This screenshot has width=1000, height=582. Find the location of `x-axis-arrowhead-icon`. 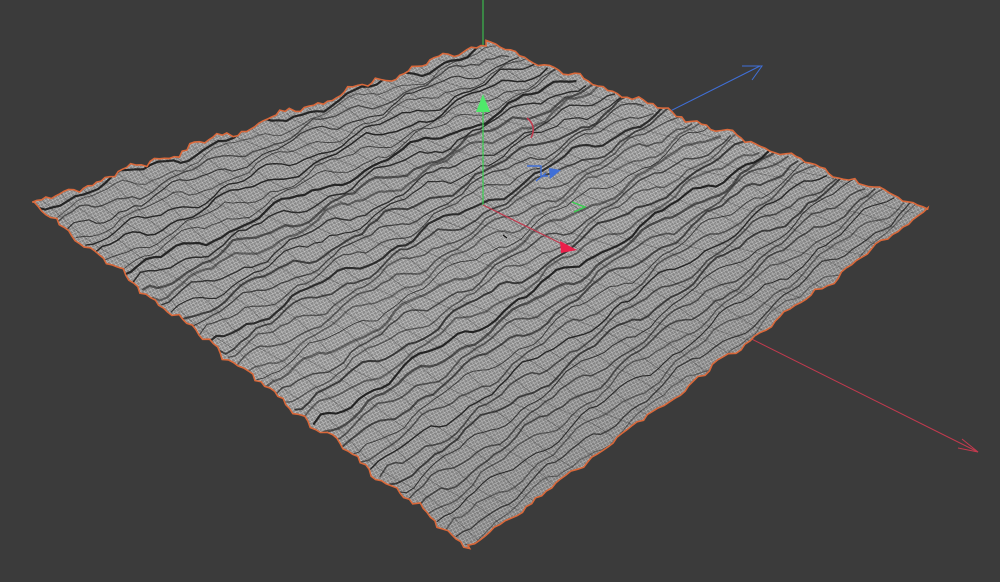

x-axis-arrowhead-icon is located at coordinates (968, 445).